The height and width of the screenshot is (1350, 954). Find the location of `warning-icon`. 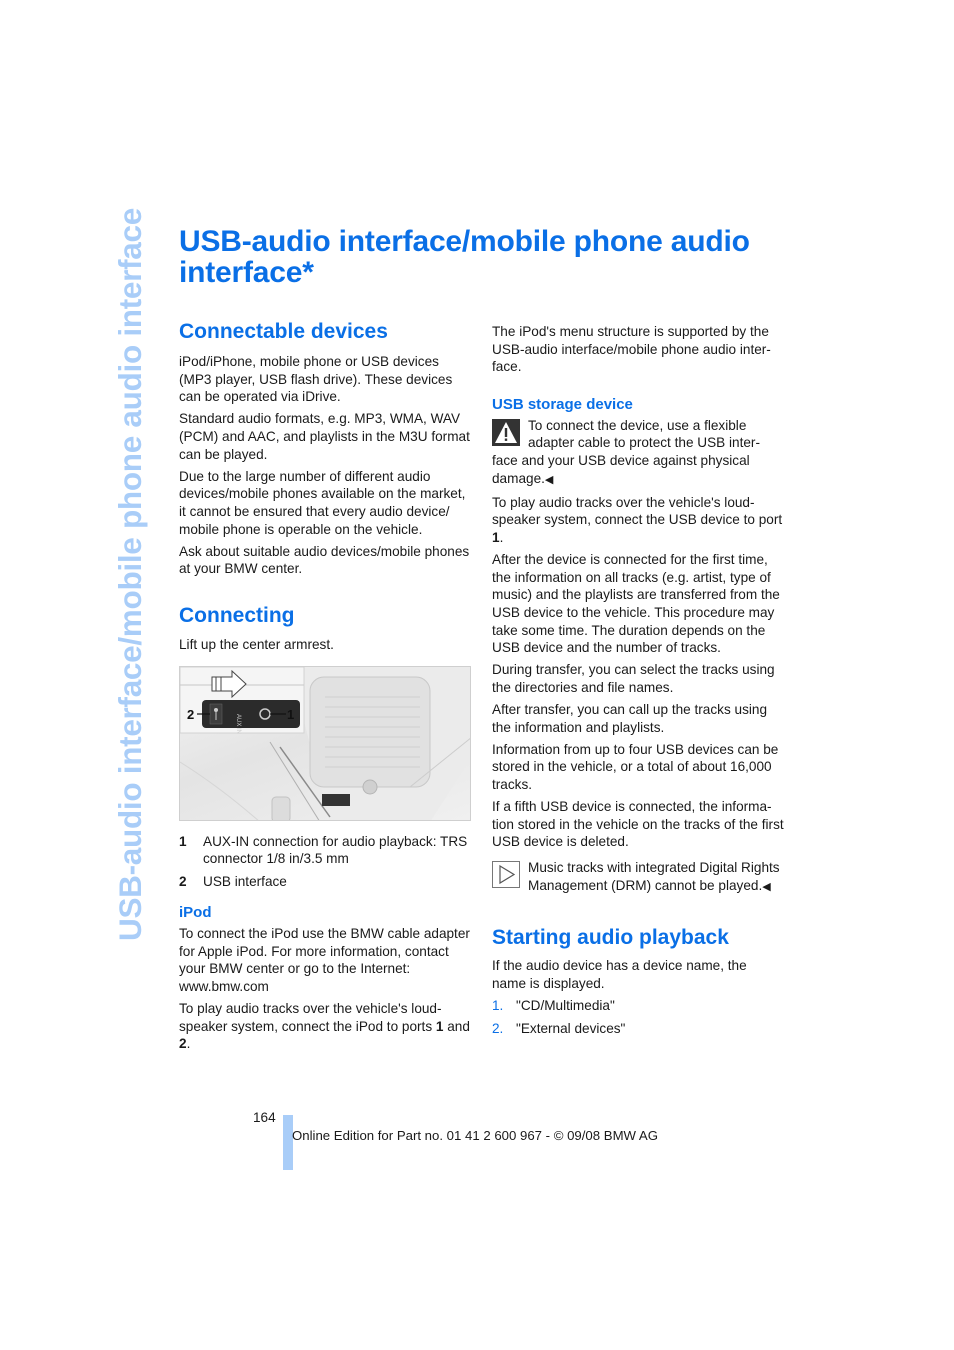

warning-icon is located at coordinates (506, 432).